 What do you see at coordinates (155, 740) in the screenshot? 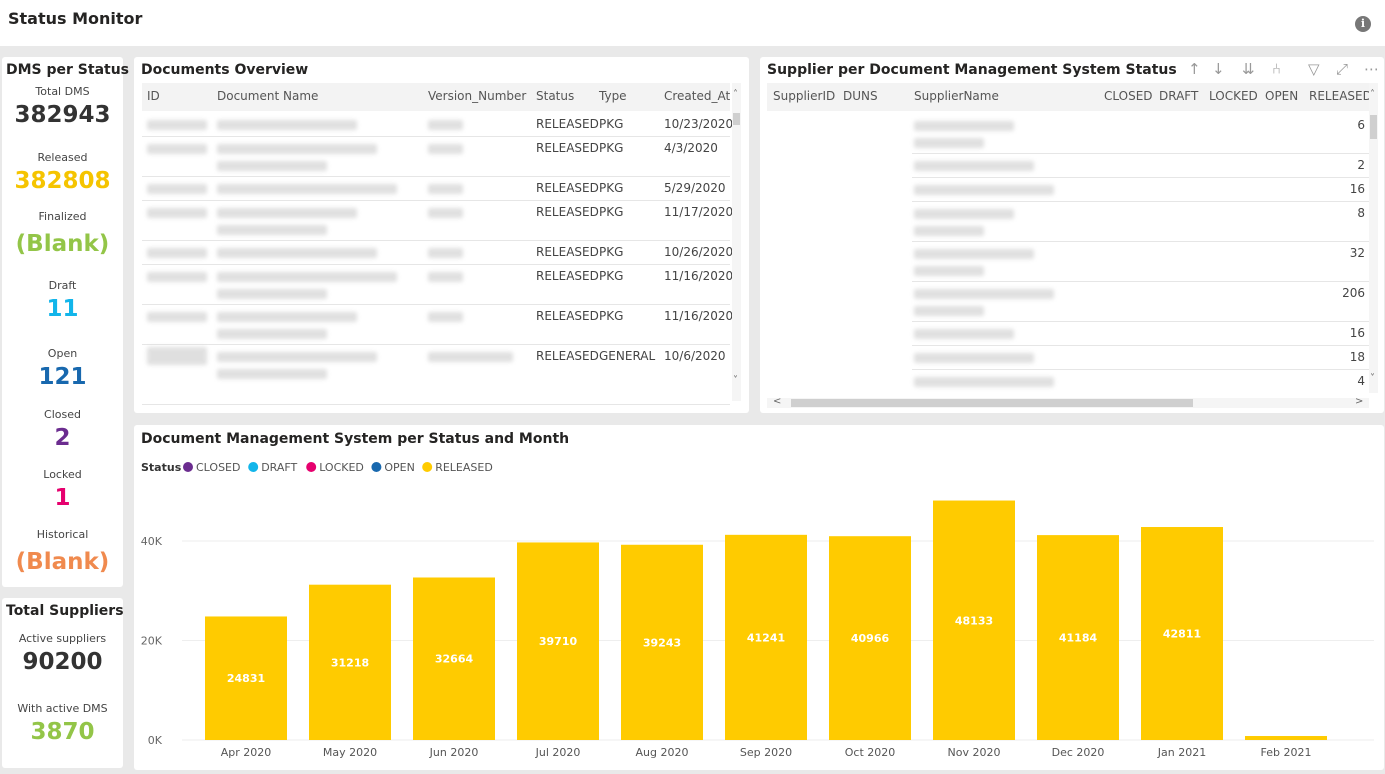
I see `y-tick-label: 0K` at bounding box center [155, 740].